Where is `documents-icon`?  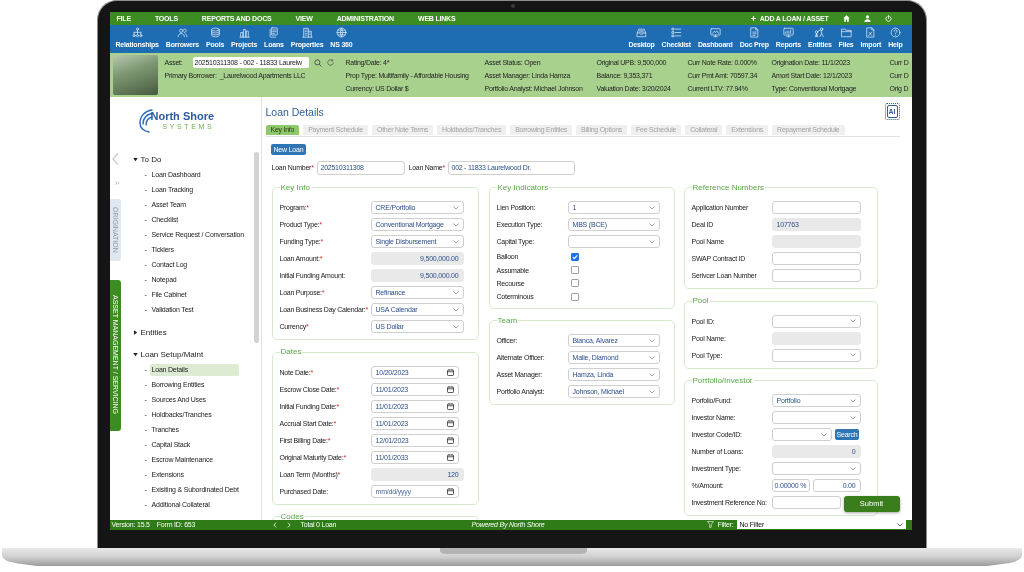 documents-icon is located at coordinates (274, 32).